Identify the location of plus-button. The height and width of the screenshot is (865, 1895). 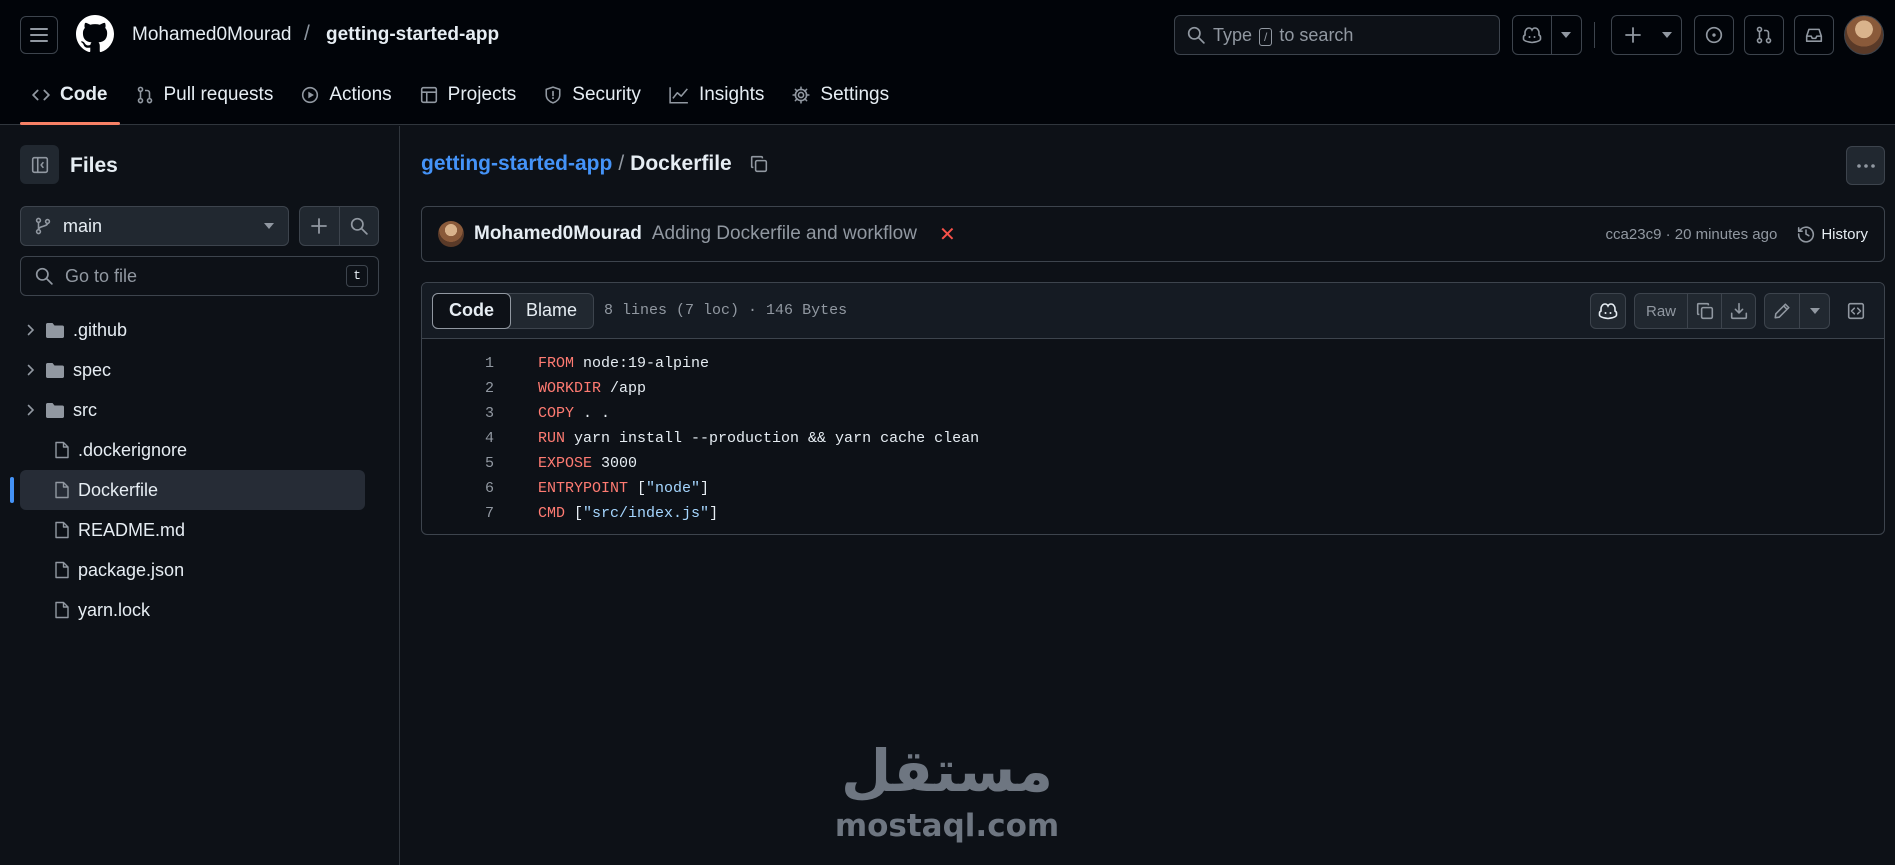
(1632, 35).